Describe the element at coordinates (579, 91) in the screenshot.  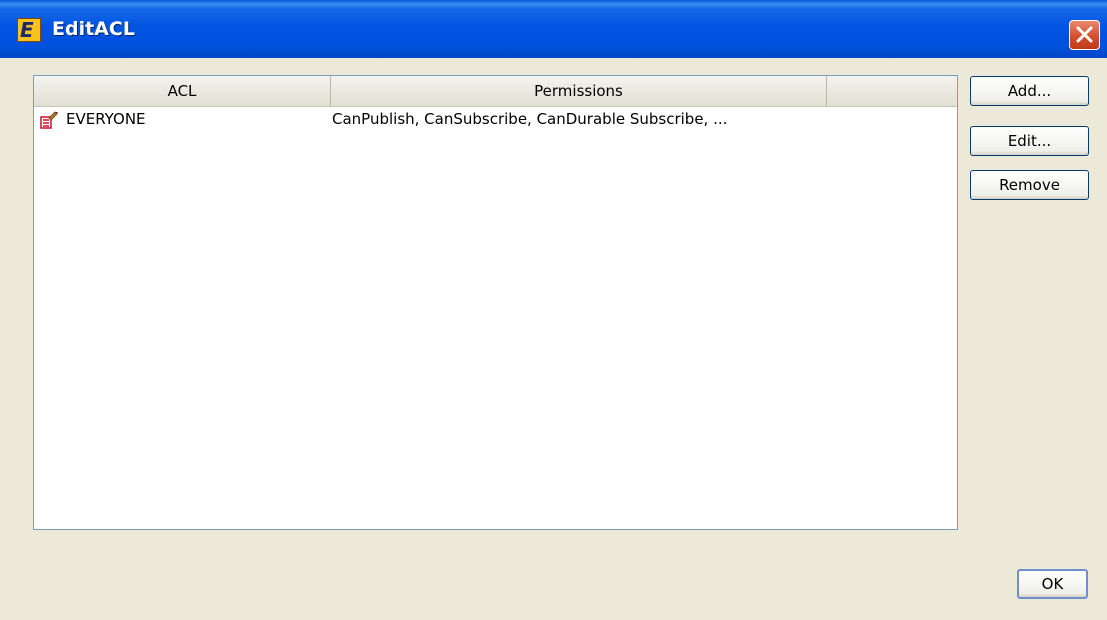
I see `column-header-permissions: Permissions` at that location.